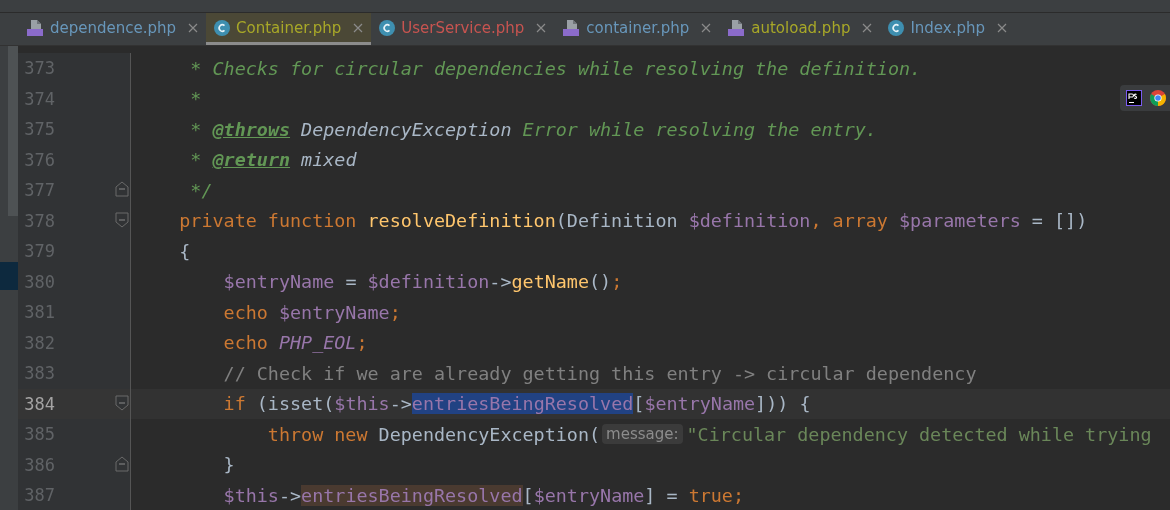 The image size is (1170, 510). Describe the element at coordinates (289, 29) in the screenshot. I see `file-tab: Container.php` at that location.